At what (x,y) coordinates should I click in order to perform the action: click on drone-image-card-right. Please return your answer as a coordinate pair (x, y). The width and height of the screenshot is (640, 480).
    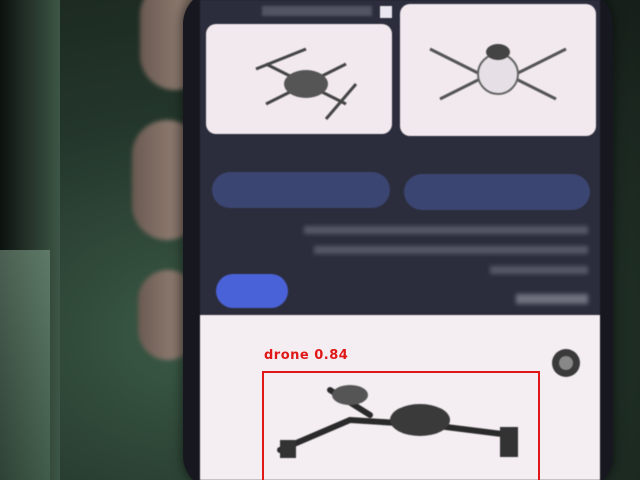
    Looking at the image, I should click on (498, 70).